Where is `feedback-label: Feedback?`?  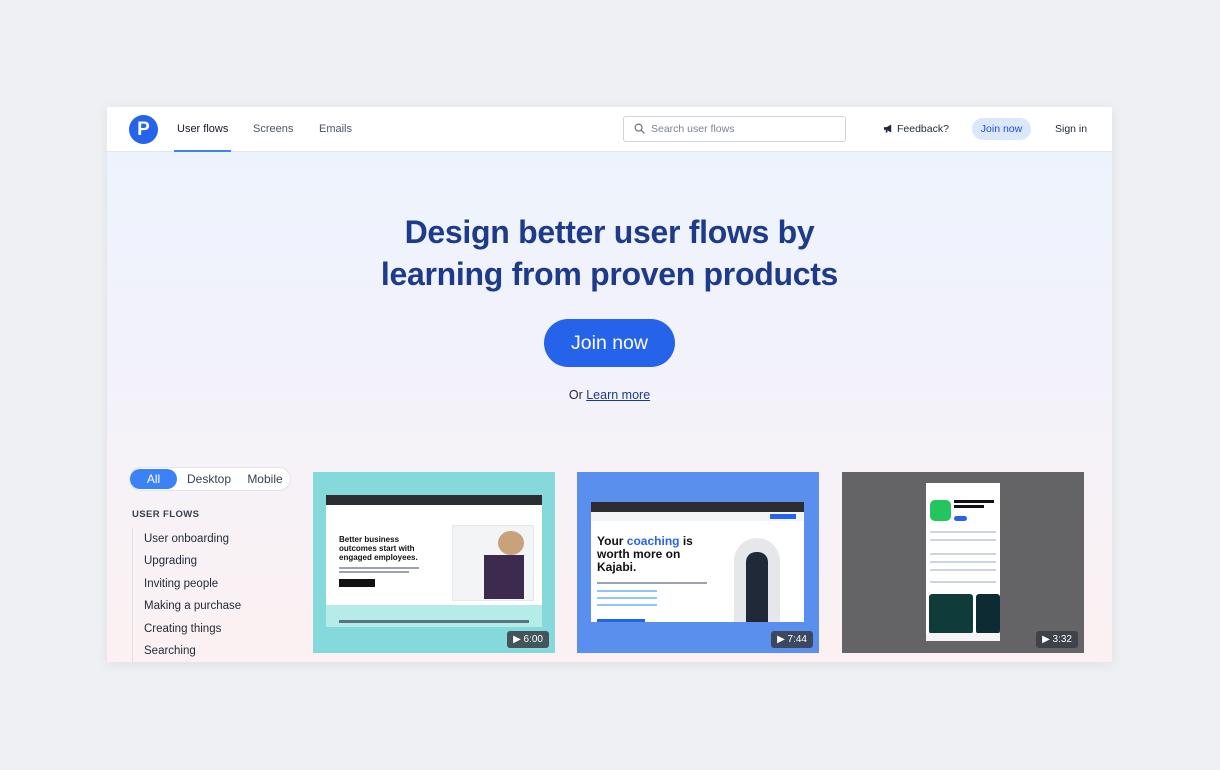 feedback-label: Feedback? is located at coordinates (923, 129).